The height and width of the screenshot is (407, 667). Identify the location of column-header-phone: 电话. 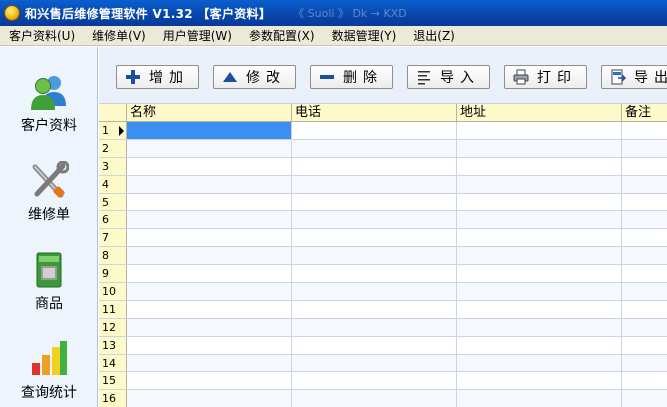
(374, 113).